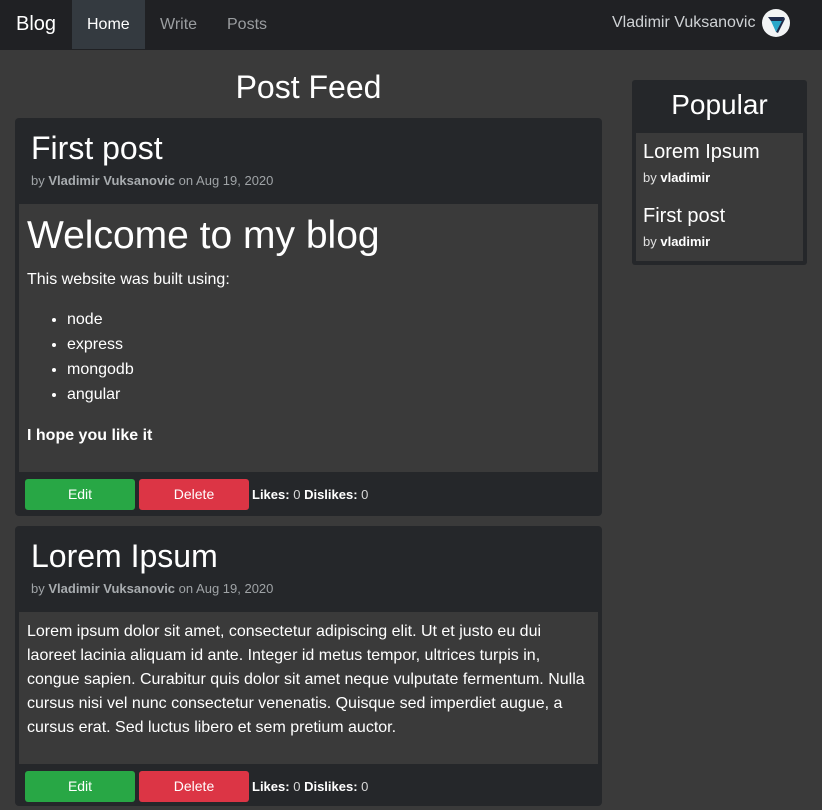  I want to click on logo-avatar-icon, so click(776, 25).